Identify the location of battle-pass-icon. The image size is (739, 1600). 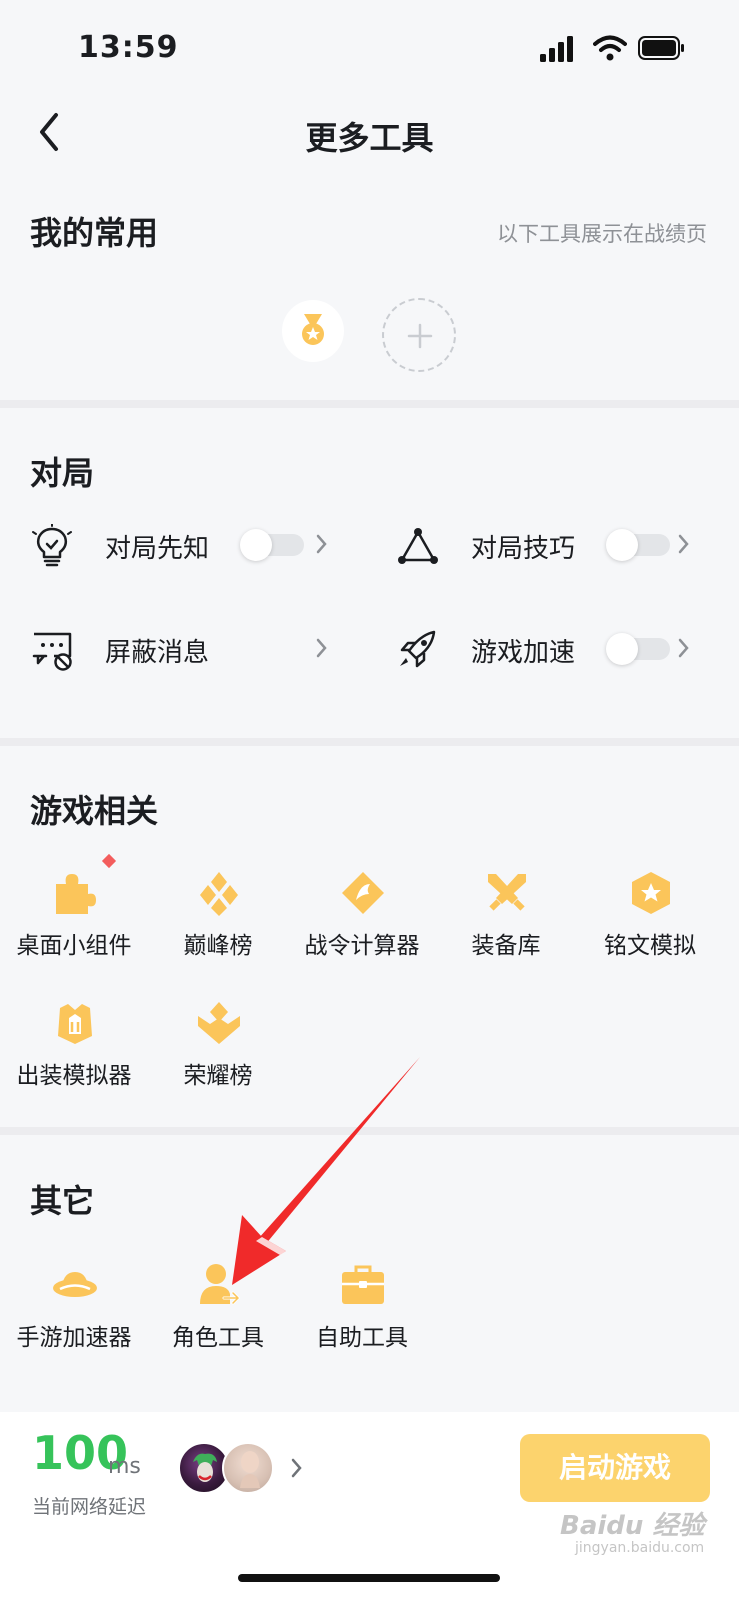
(363, 893).